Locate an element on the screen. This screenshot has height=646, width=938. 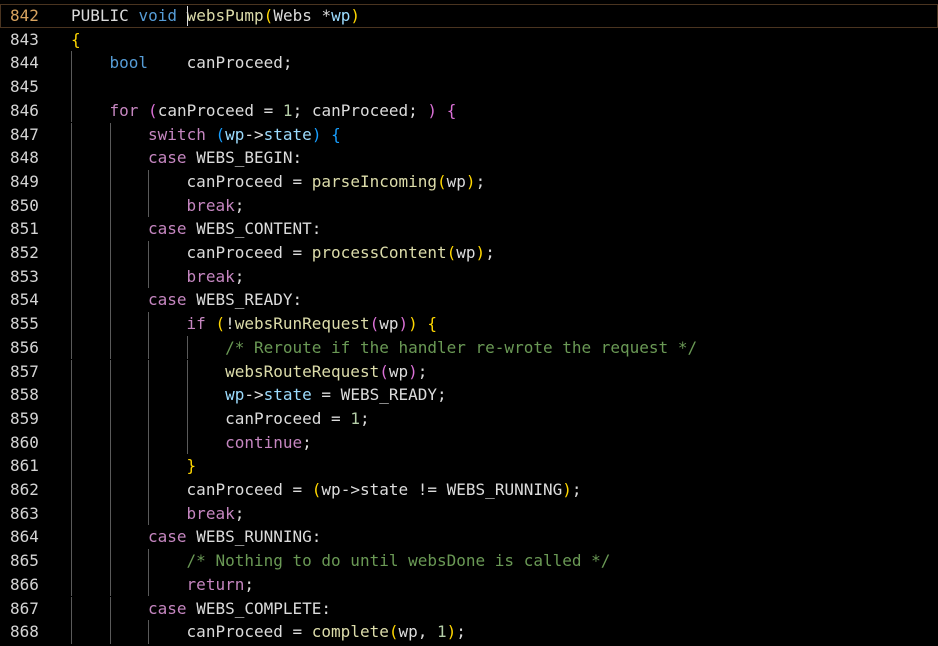
line-number: 863 is located at coordinates (24, 513).